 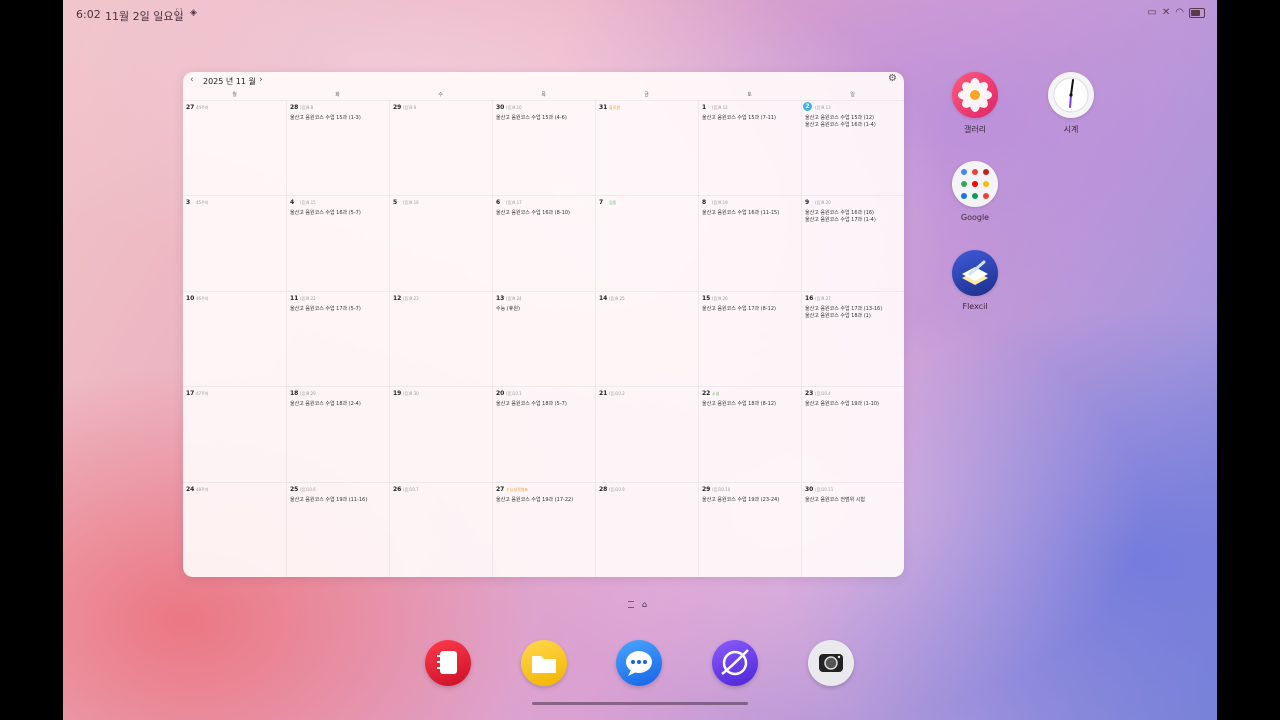 What do you see at coordinates (893, 79) in the screenshot?
I see `gear-icon: ⚙` at bounding box center [893, 79].